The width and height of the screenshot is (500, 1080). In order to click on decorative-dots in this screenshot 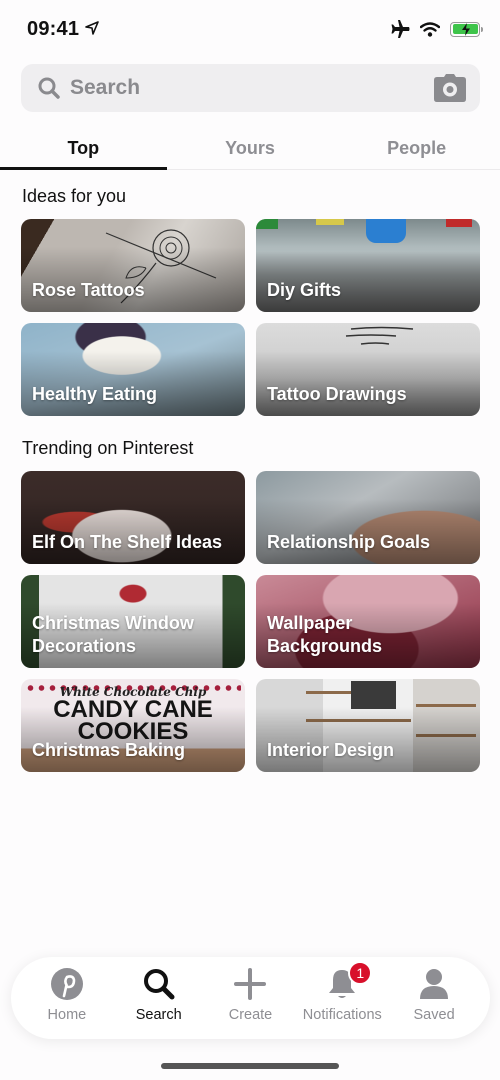, I will do `click(133, 688)`.